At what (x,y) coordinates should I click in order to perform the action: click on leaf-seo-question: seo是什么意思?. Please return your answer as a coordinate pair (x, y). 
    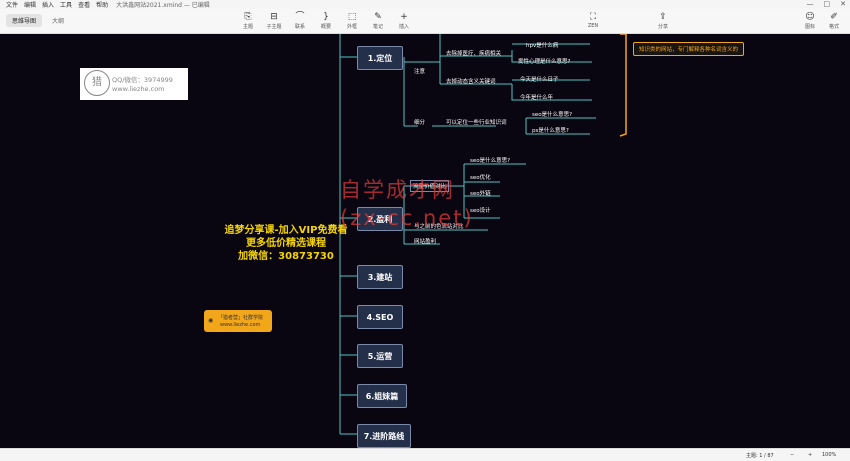
    Looking at the image, I should click on (490, 160).